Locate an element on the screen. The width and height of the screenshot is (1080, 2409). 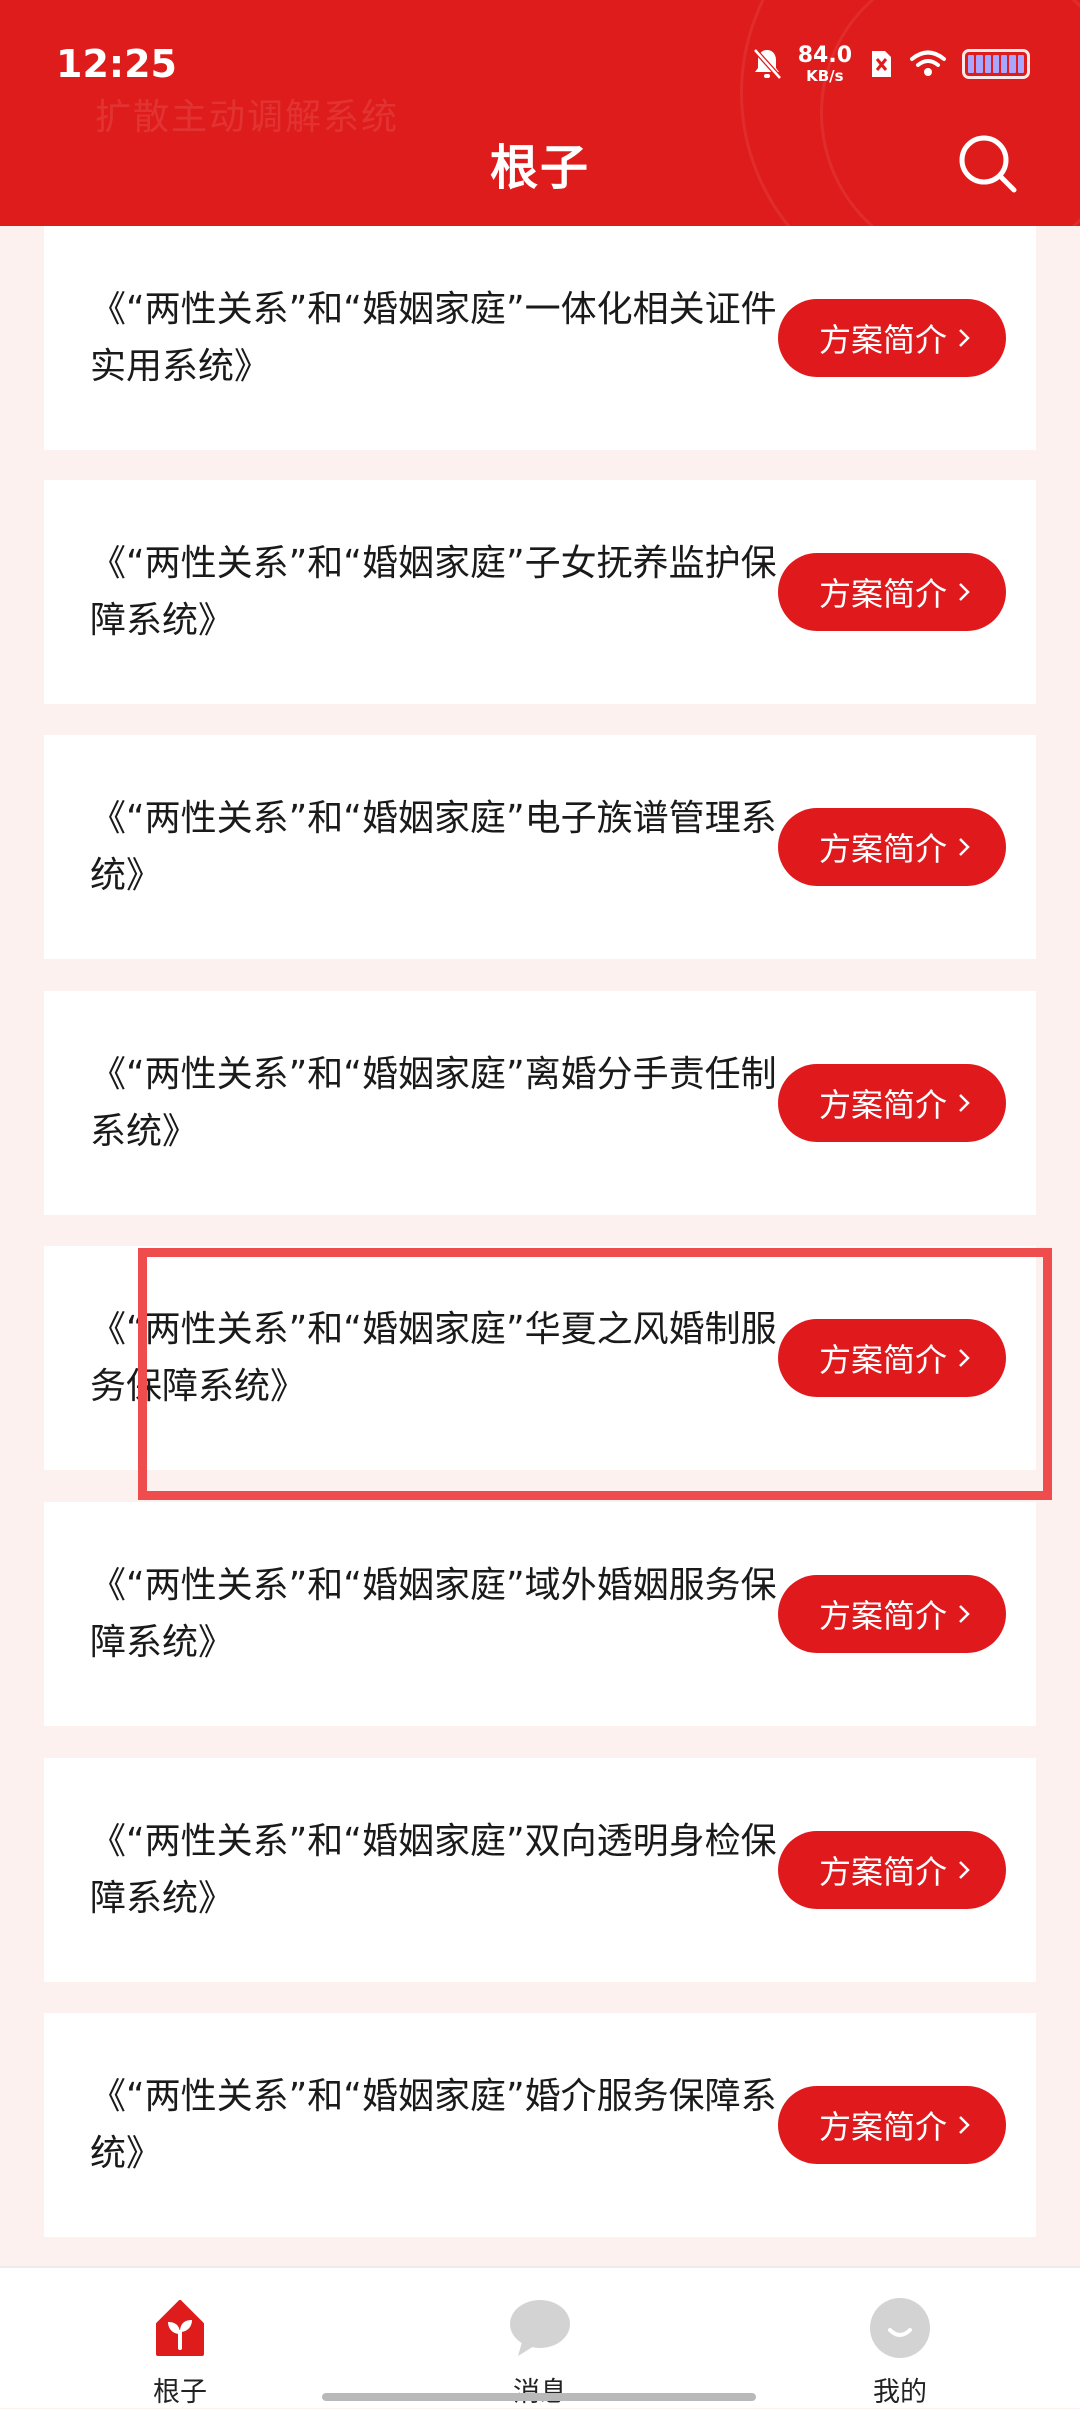
network-speed: 84.0 KB/s is located at coordinates (824, 63).